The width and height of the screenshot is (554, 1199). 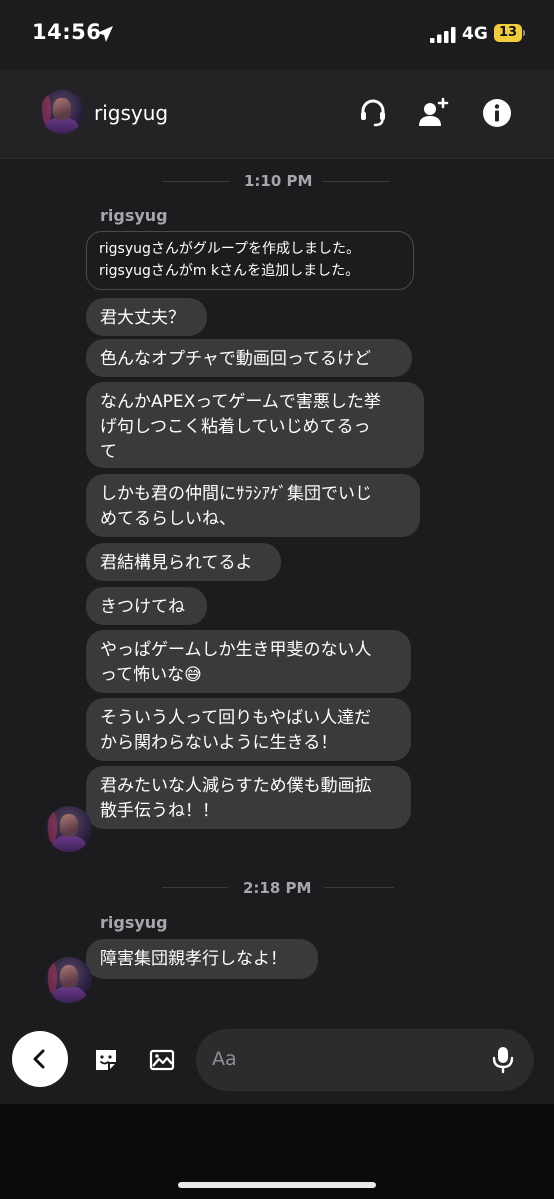 I want to click on battery-indicator: 13, so click(x=508, y=33).